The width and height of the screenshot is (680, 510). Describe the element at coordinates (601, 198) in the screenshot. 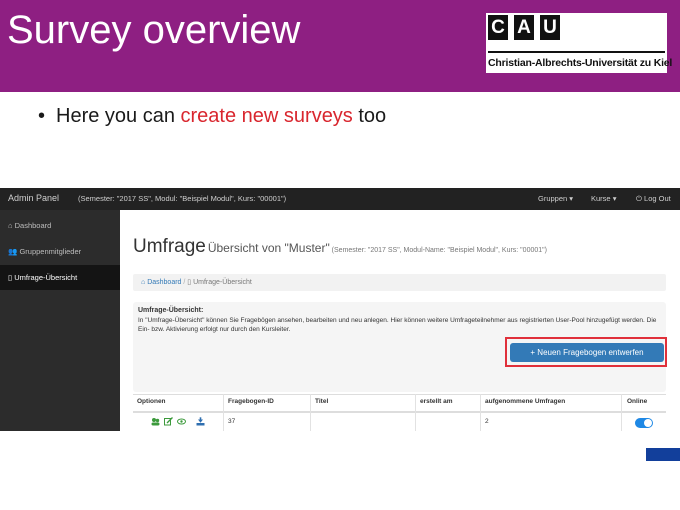

I see `menu-courses-label: Kurse` at that location.